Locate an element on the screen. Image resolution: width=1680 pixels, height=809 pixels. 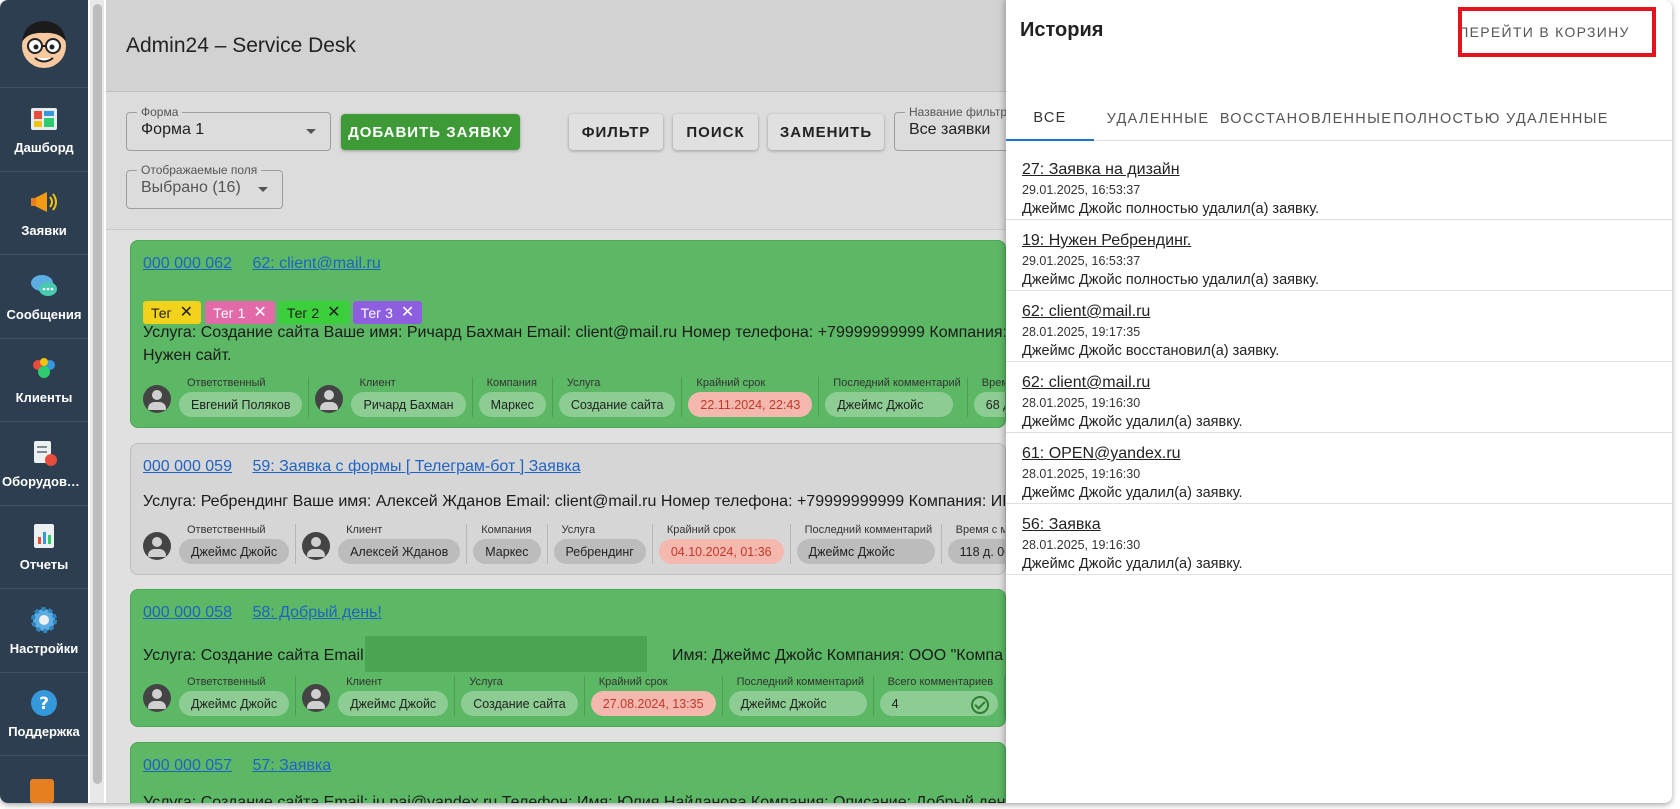
meta-label: Компания is located at coordinates (511, 383).